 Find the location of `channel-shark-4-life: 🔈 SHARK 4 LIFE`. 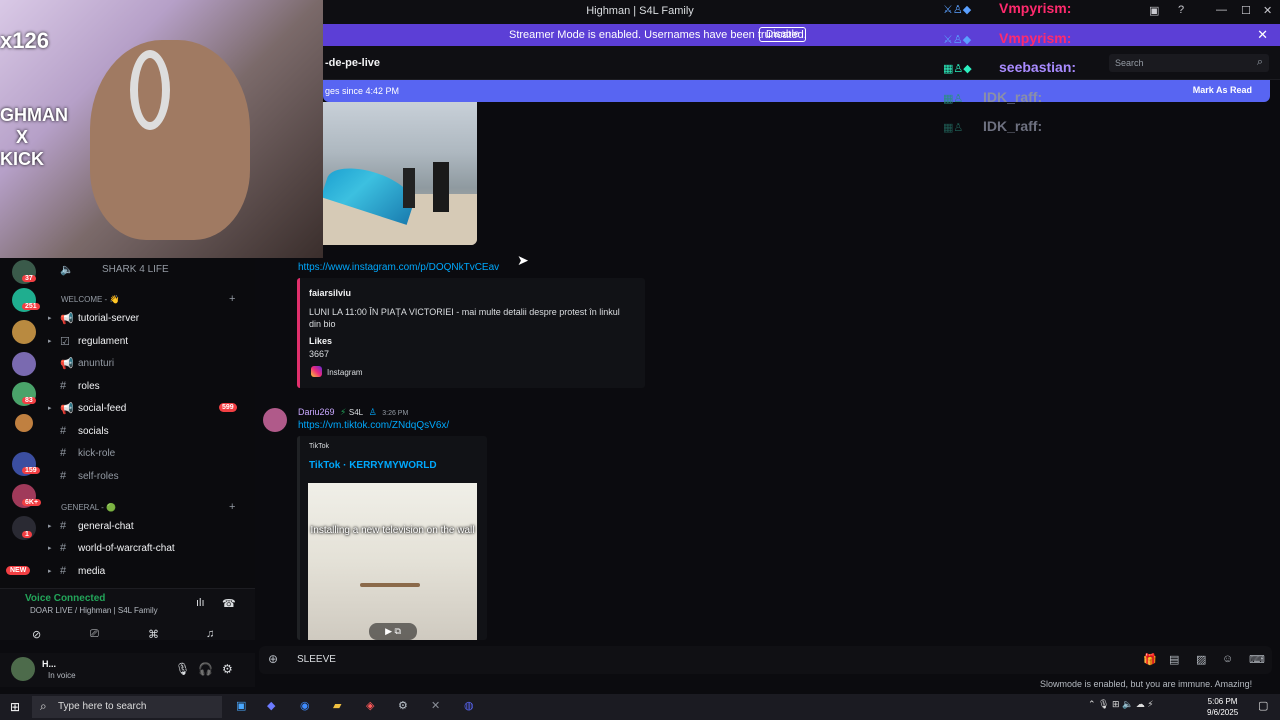

channel-shark-4-life: 🔈 SHARK 4 LIFE is located at coordinates (151, 270).